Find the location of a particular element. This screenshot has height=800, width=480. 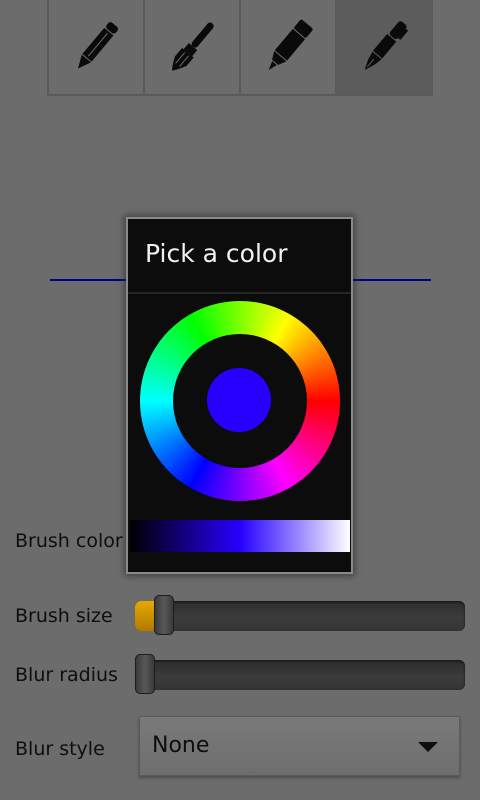

brush-size-label: Brush size is located at coordinates (64, 616).